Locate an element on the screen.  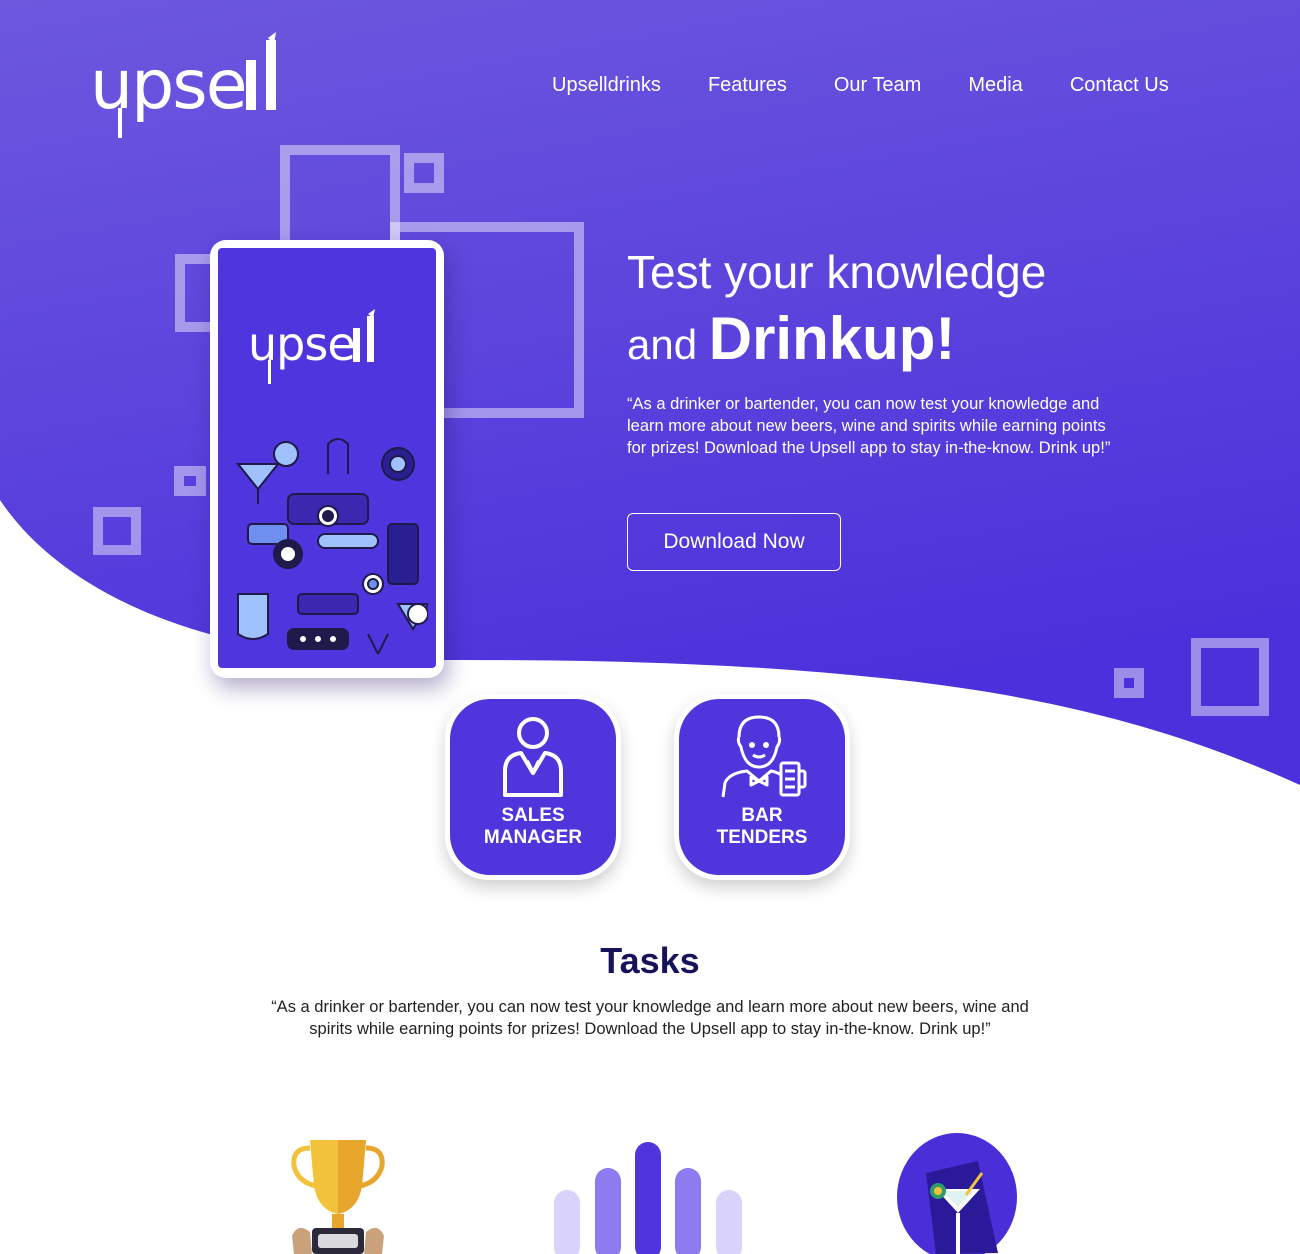
tasks-heading: Tasks is located at coordinates (650, 960).